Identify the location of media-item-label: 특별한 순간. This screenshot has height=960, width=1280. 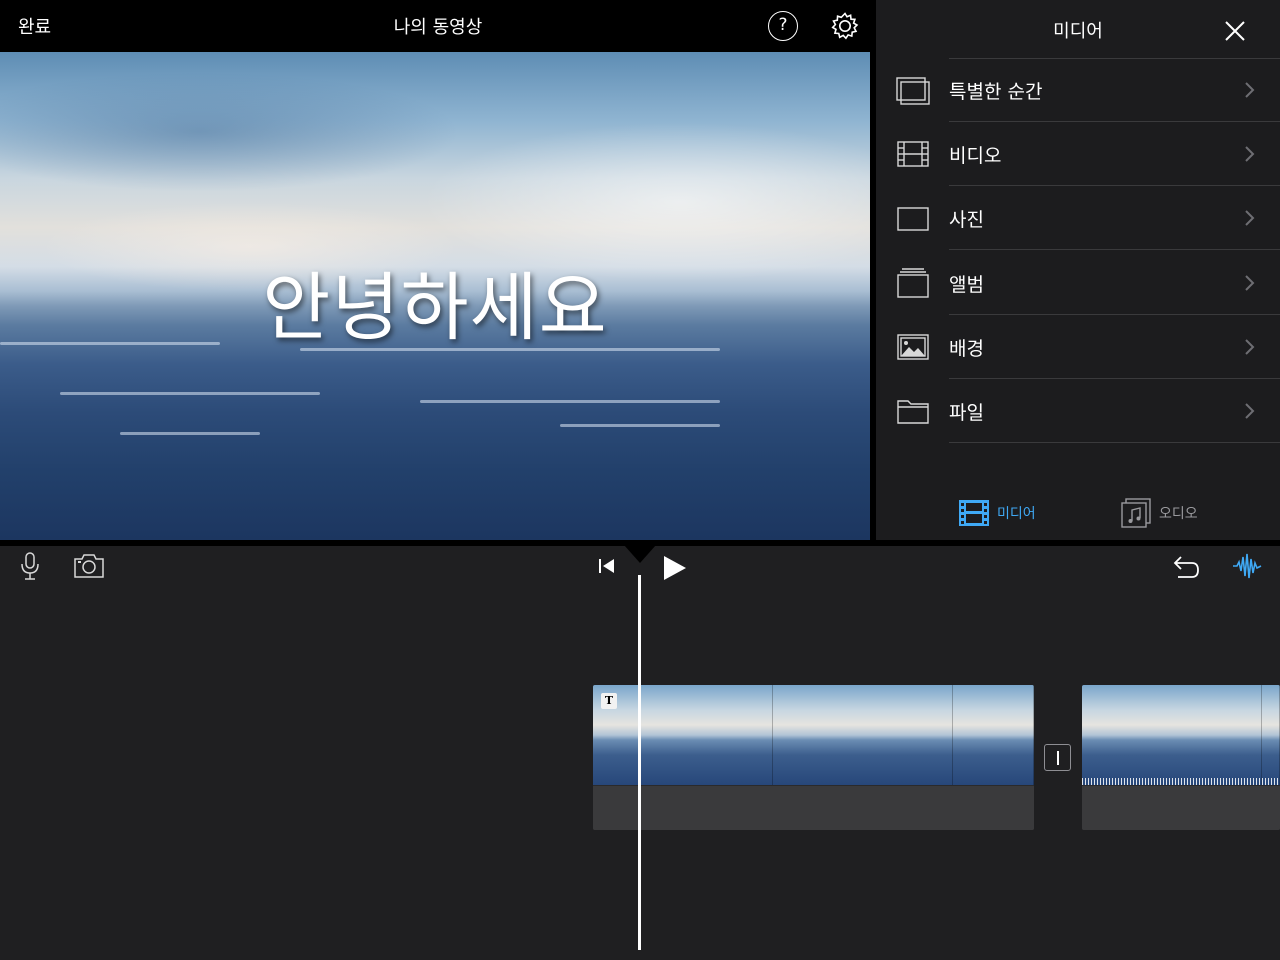
(996, 92).